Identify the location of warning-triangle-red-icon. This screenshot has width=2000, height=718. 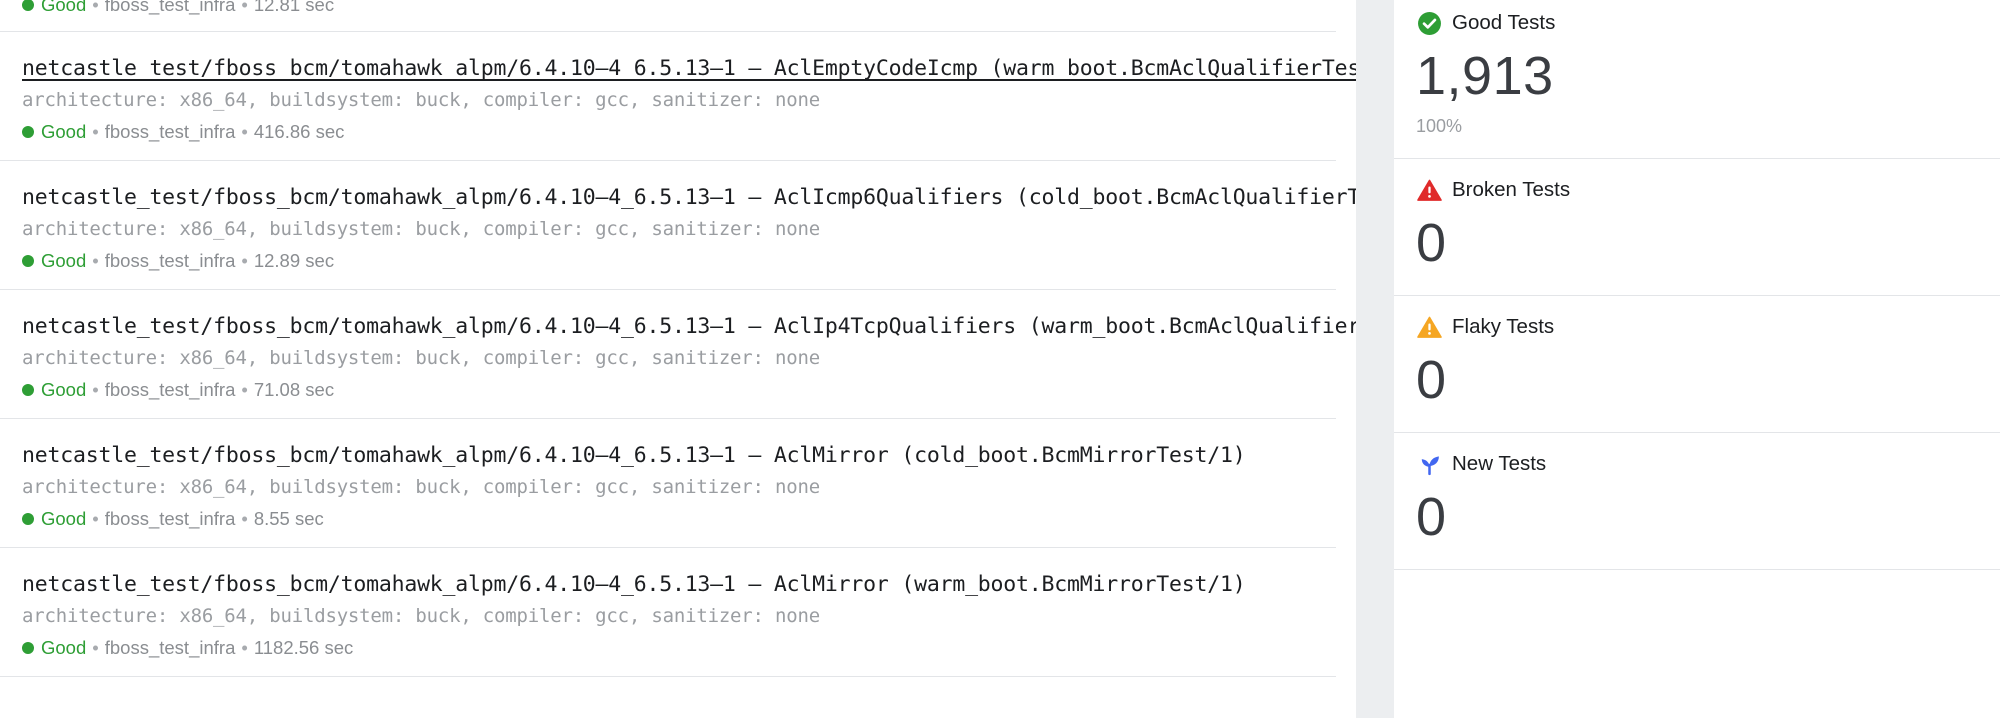
(1429, 190).